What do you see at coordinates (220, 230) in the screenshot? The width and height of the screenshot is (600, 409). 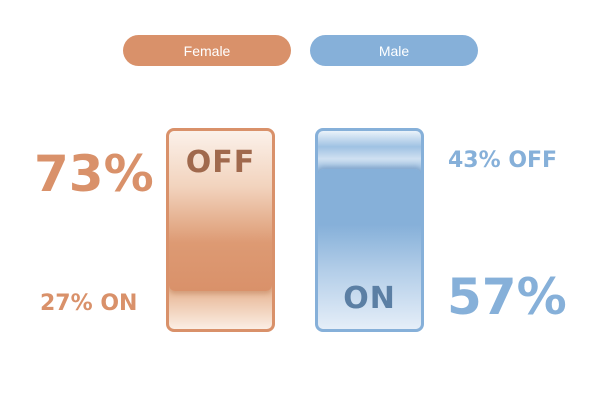 I see `female-rocker-switch: OFF` at bounding box center [220, 230].